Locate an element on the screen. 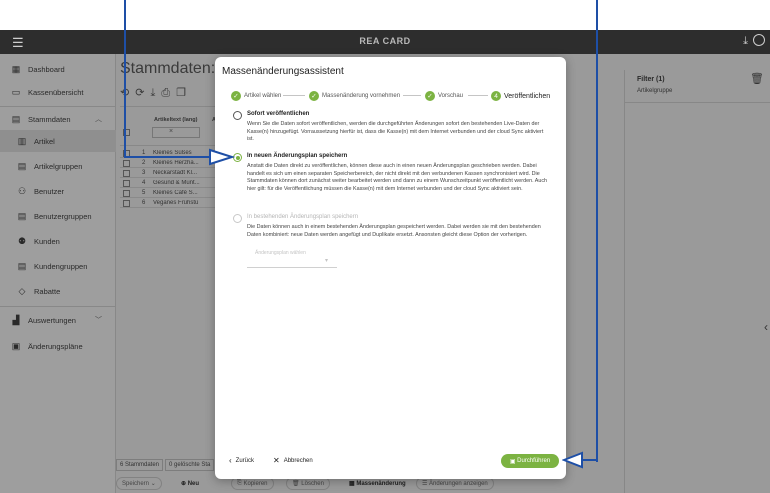  sidebar-item-dashboard: ▦ Dashboard is located at coordinates (58, 69).